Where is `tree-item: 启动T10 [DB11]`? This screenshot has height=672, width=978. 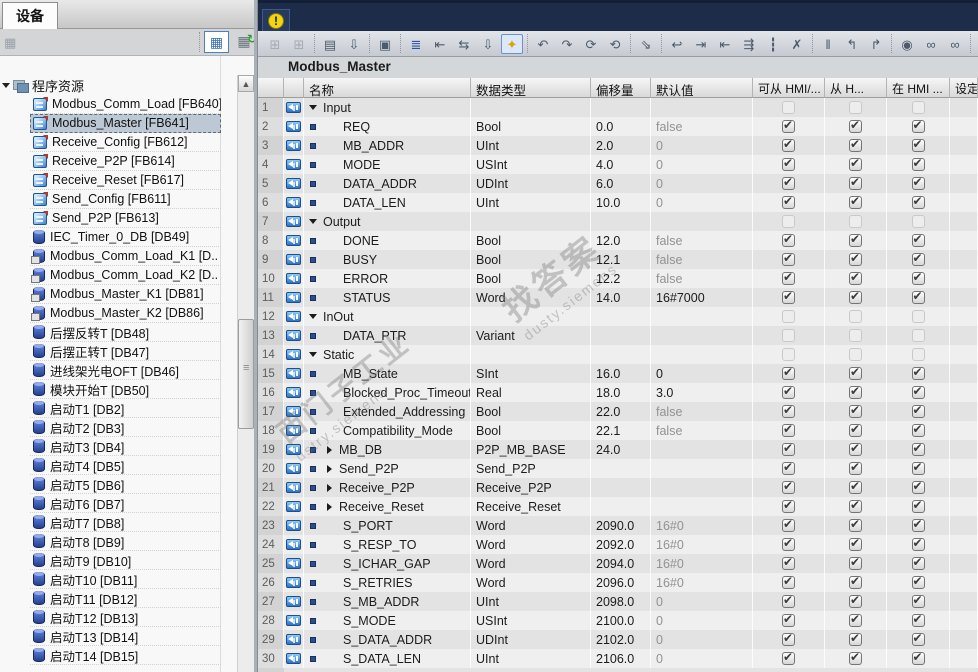 tree-item: 启动T10 [DB11] is located at coordinates (125, 579).